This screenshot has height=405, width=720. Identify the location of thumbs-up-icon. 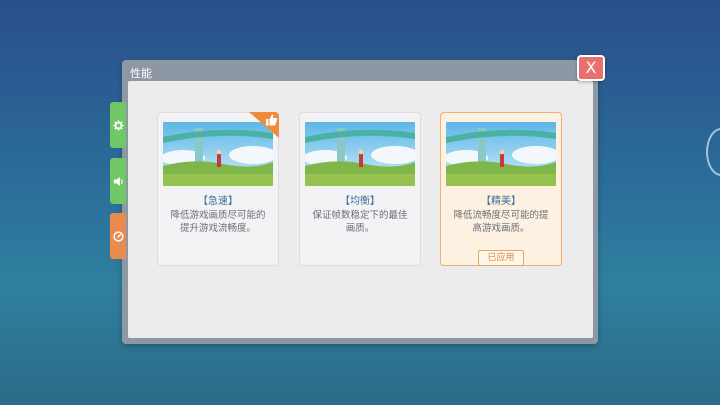
(272, 120).